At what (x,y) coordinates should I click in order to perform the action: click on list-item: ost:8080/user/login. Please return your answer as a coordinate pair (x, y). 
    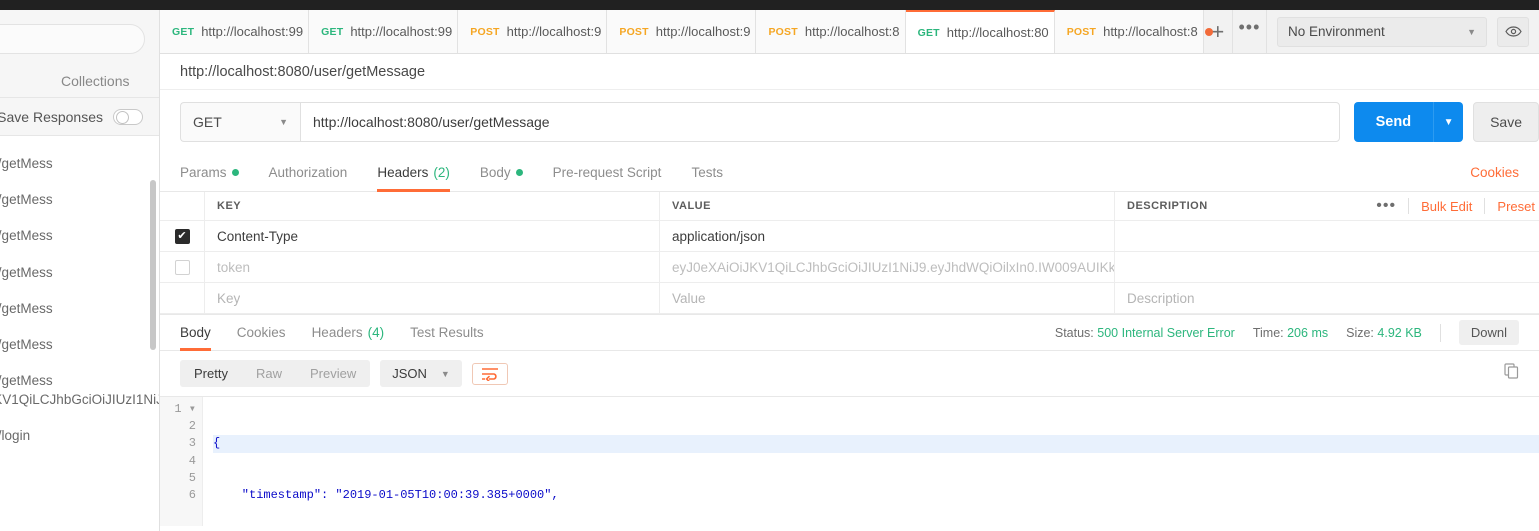
    Looking at the image, I should click on (79, 436).